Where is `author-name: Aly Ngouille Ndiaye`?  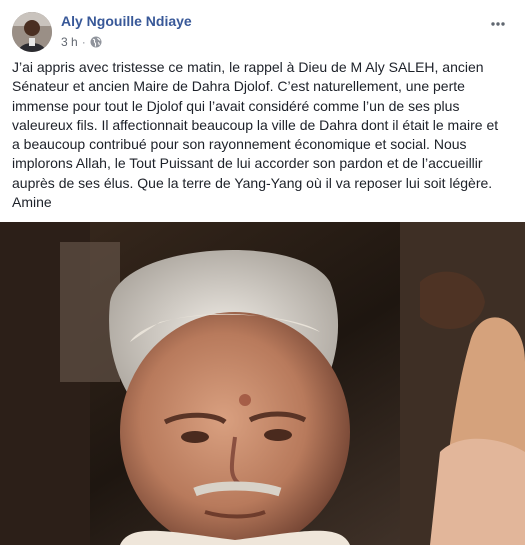 author-name: Aly Ngouille Ndiaye is located at coordinates (126, 21).